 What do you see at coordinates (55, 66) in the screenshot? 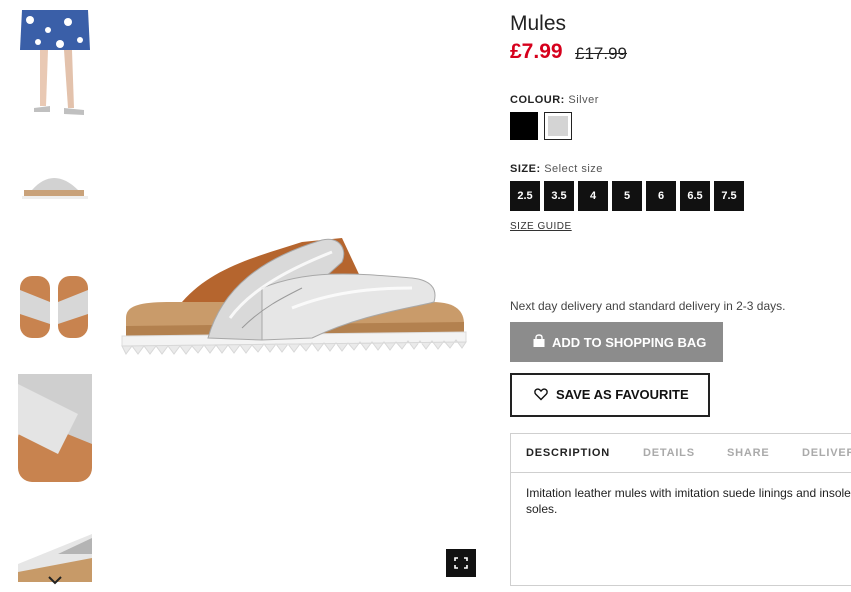
I see `thumbnail-model` at bounding box center [55, 66].